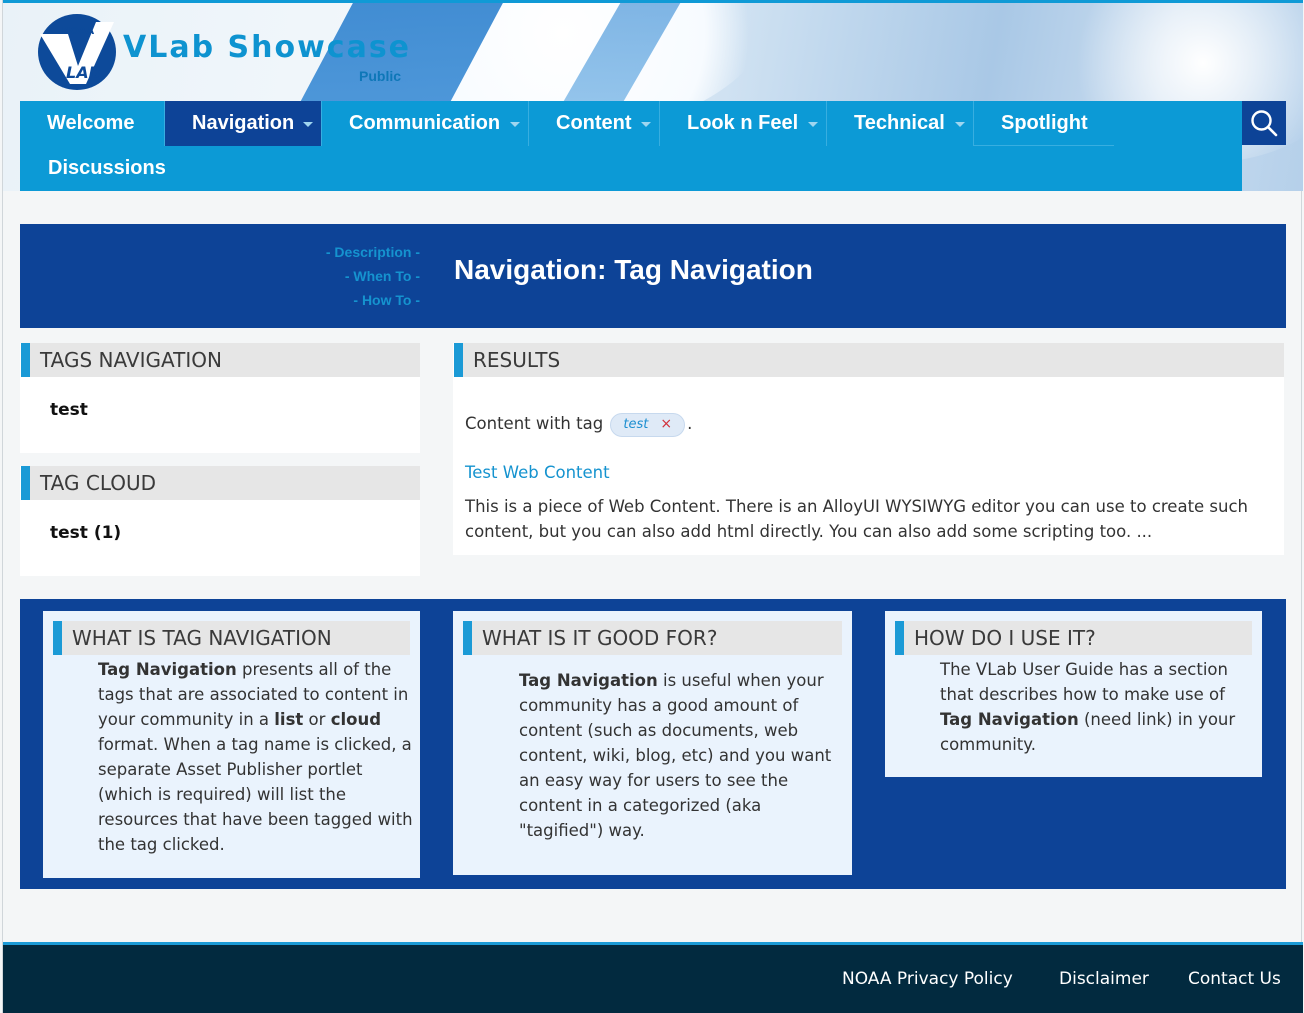 This screenshot has height=1013, width=1304. I want to click on nav-item-label: Welcome, so click(91, 123).